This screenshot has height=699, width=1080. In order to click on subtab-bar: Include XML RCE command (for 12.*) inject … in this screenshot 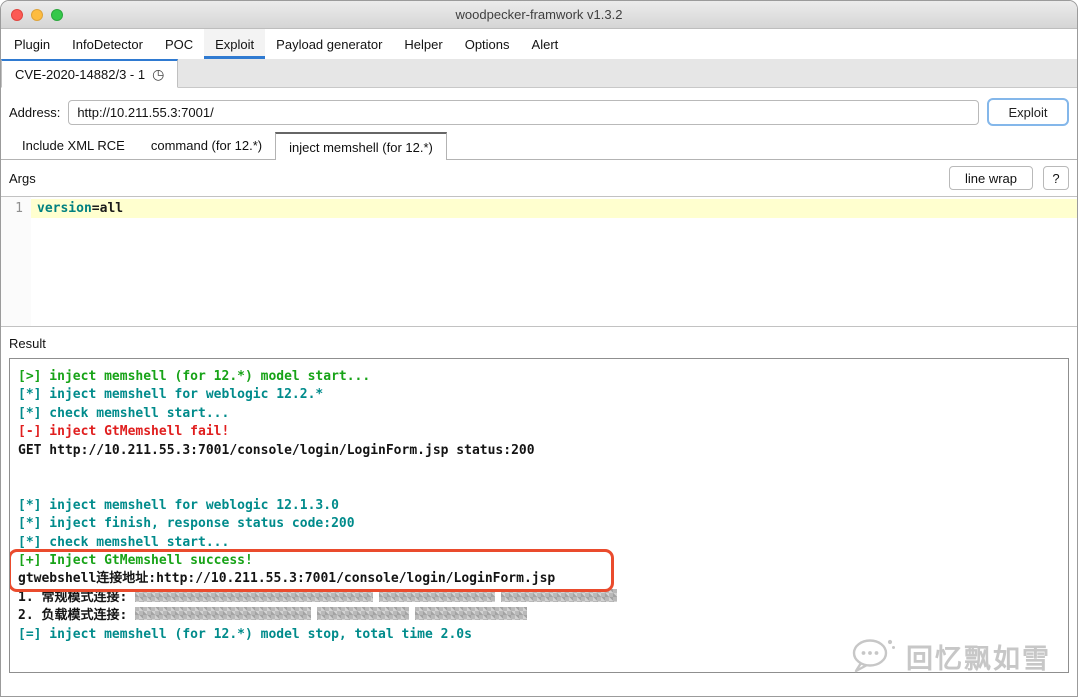, I will do `click(539, 146)`.